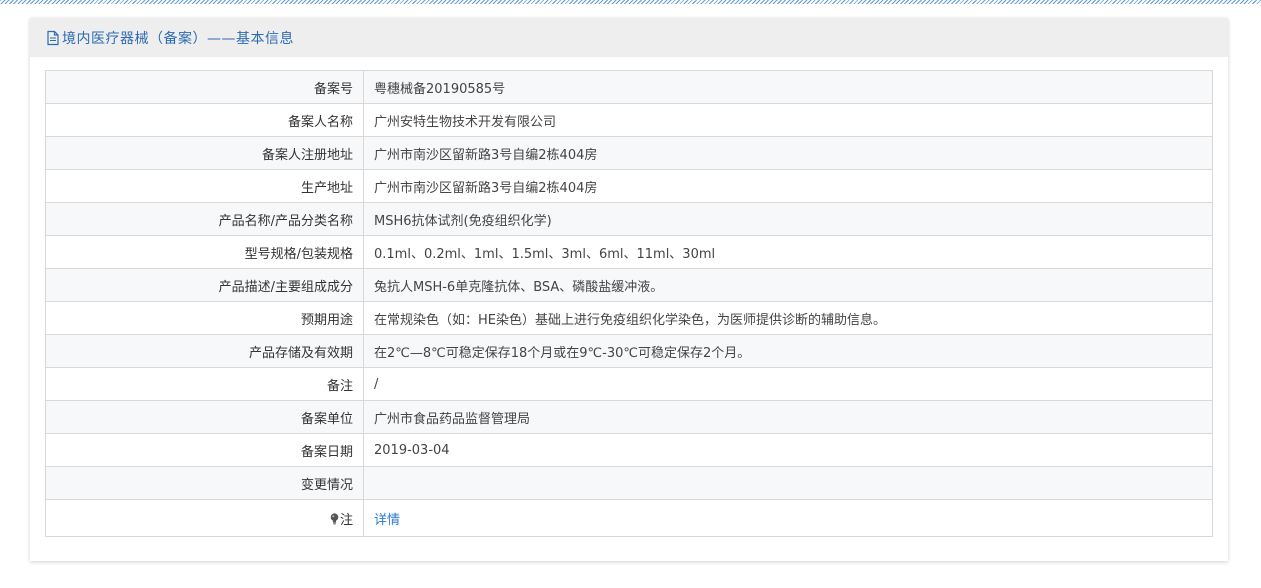 The image size is (1261, 588). I want to click on row-label: 备注, so click(204, 384).